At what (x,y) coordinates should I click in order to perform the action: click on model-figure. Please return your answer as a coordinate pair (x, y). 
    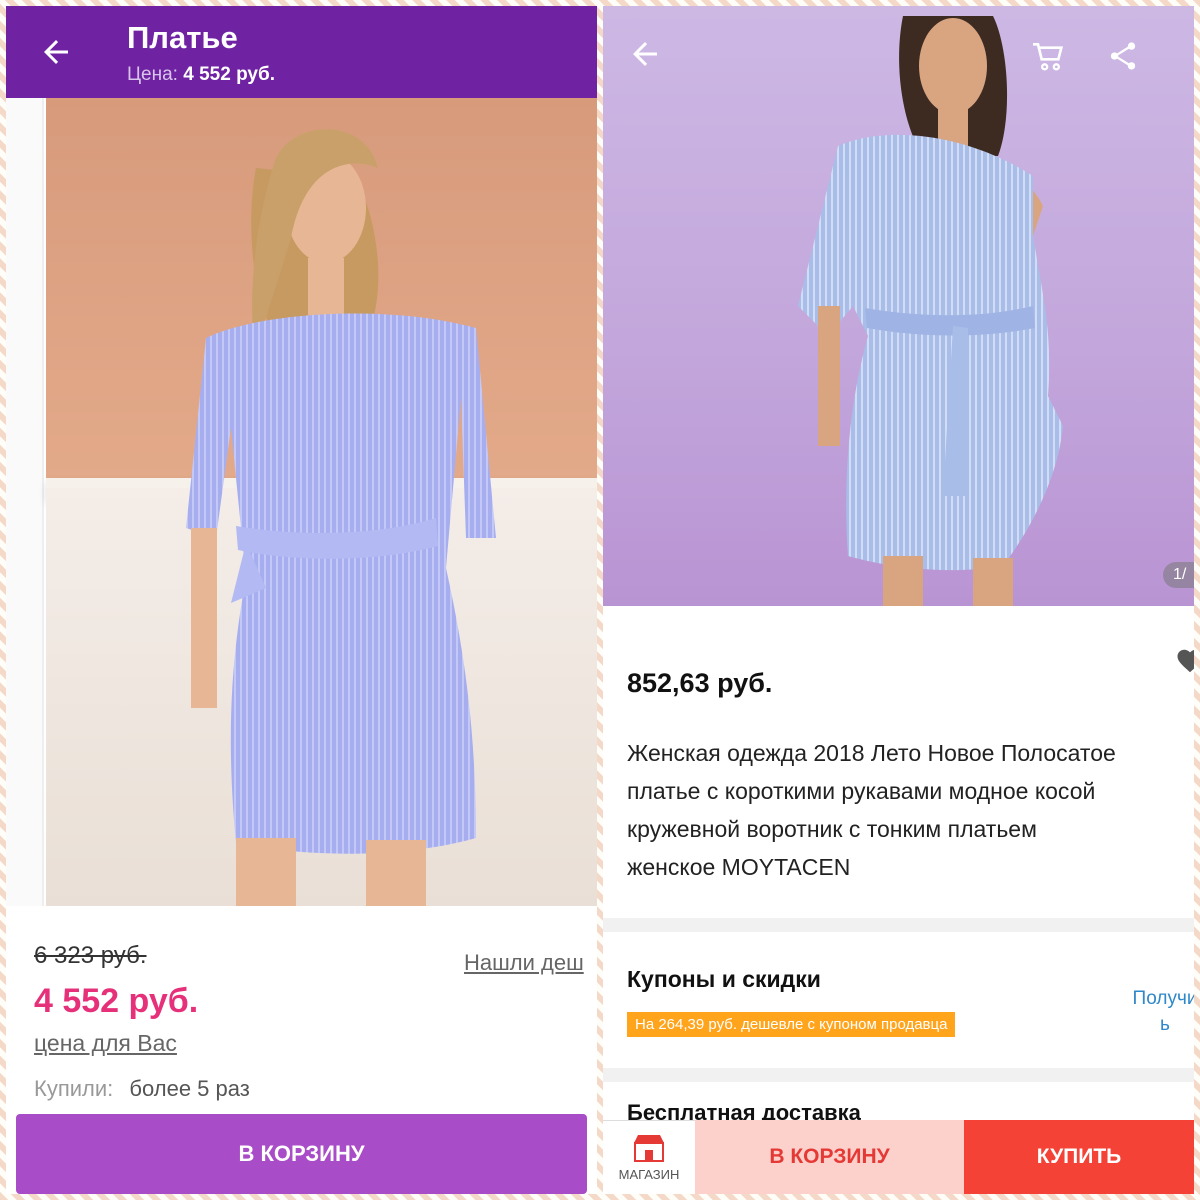
    Looking at the image, I should click on (930, 311).